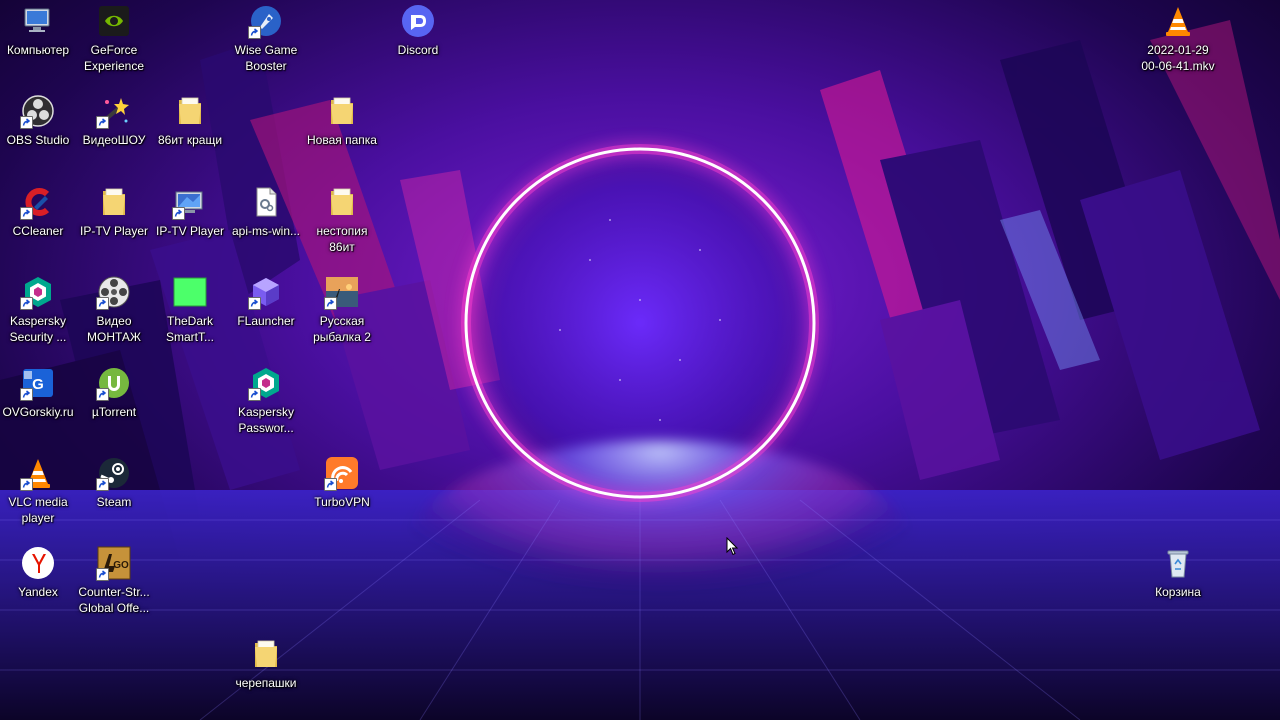 This screenshot has width=1280, height=720. Describe the element at coordinates (342, 239) in the screenshot. I see `desktop-icon-label: нестопия 86ит` at that location.